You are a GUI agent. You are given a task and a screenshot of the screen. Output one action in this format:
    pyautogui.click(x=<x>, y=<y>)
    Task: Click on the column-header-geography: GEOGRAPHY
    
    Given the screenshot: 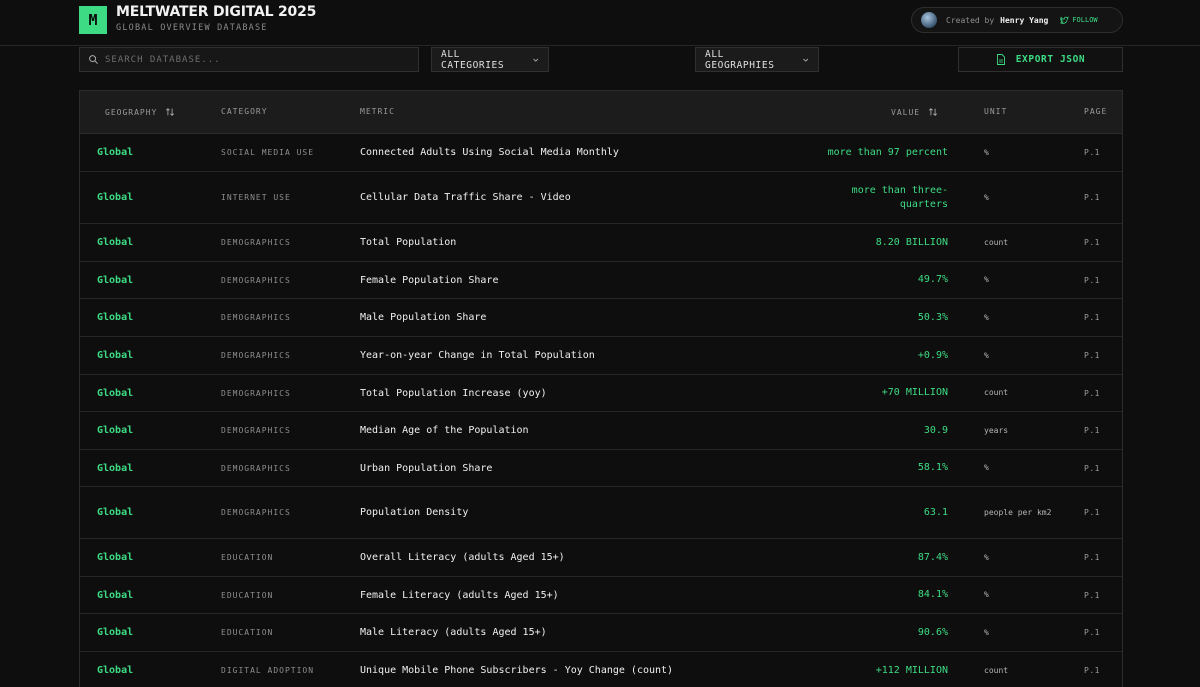 What is the action you would take?
    pyautogui.click(x=140, y=112)
    